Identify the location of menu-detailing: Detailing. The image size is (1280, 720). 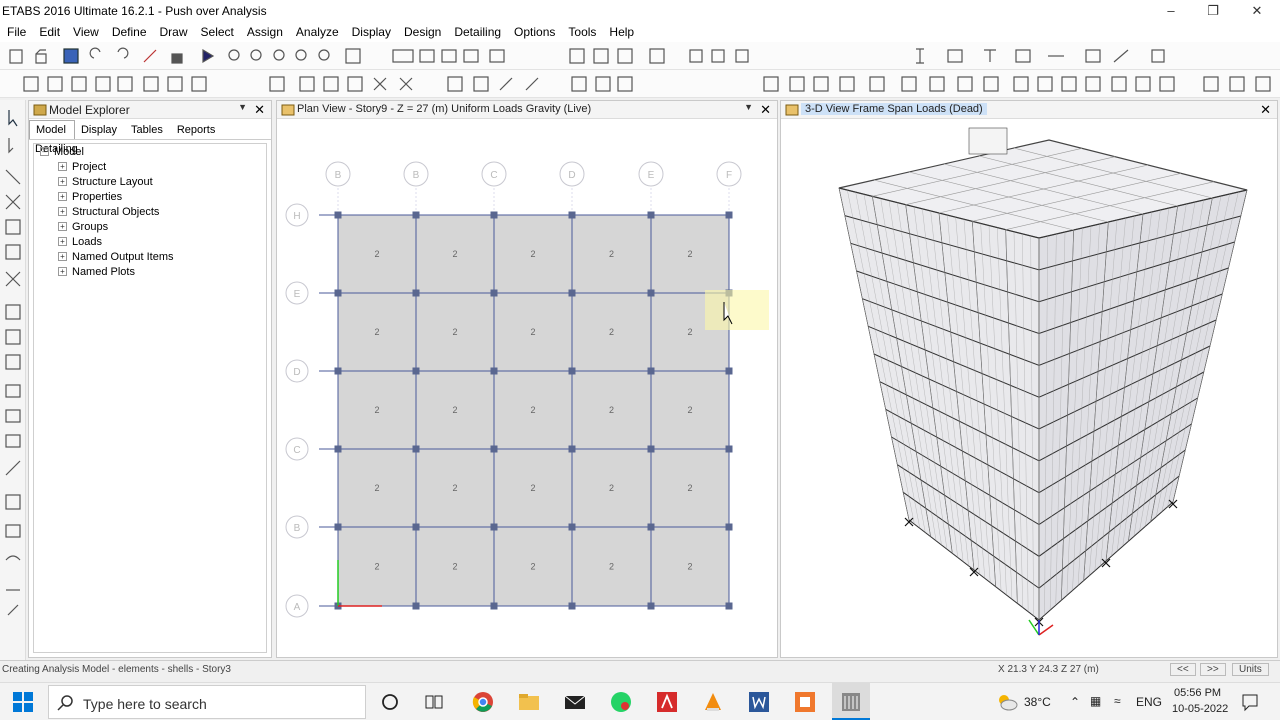
(477, 30).